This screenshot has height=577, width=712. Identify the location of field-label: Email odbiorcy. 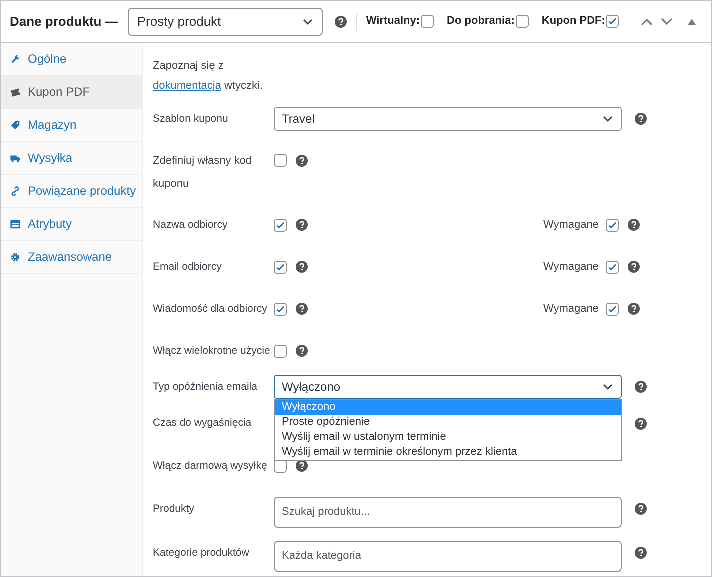
(188, 267).